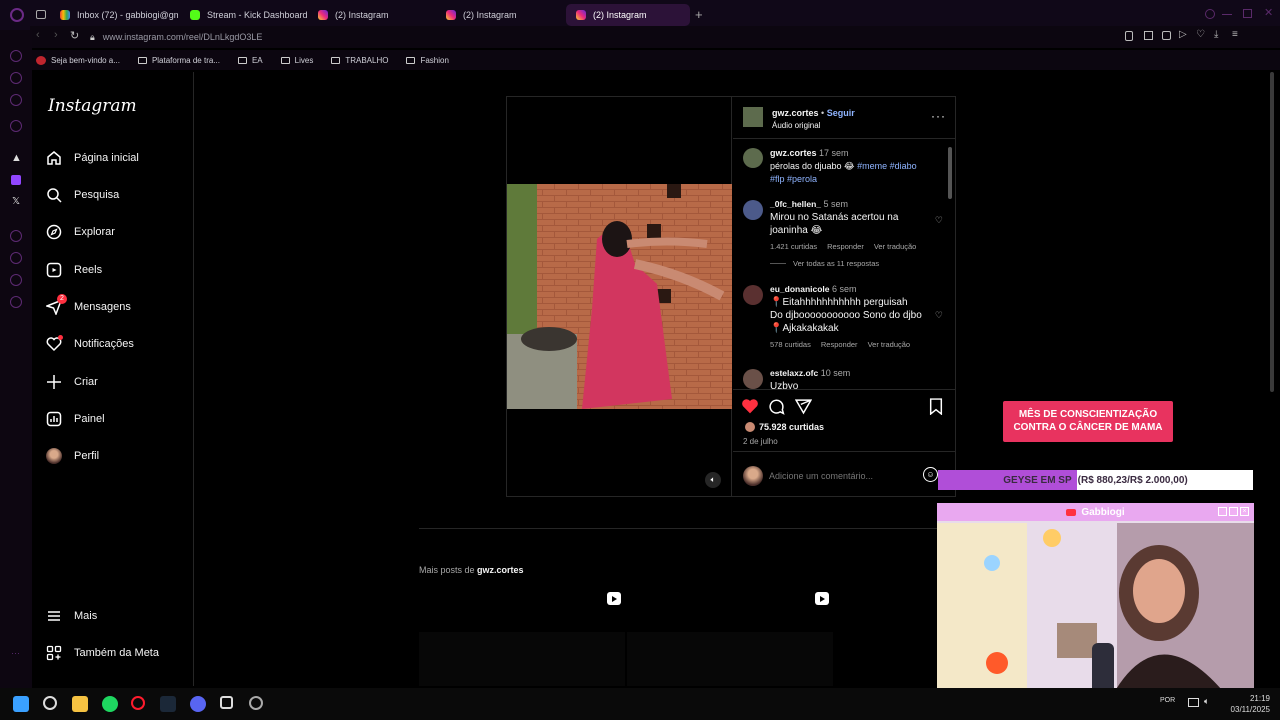 The image size is (1280, 720). What do you see at coordinates (41, 14) in the screenshot?
I see `workspaces-icon` at bounding box center [41, 14].